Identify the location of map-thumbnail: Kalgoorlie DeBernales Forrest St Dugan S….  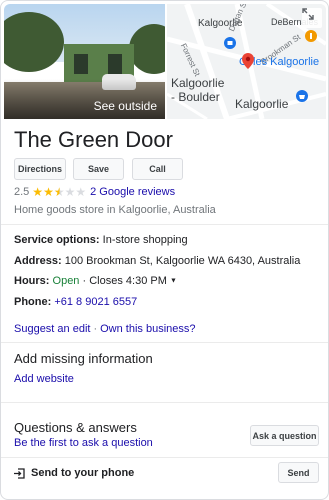
(246, 61).